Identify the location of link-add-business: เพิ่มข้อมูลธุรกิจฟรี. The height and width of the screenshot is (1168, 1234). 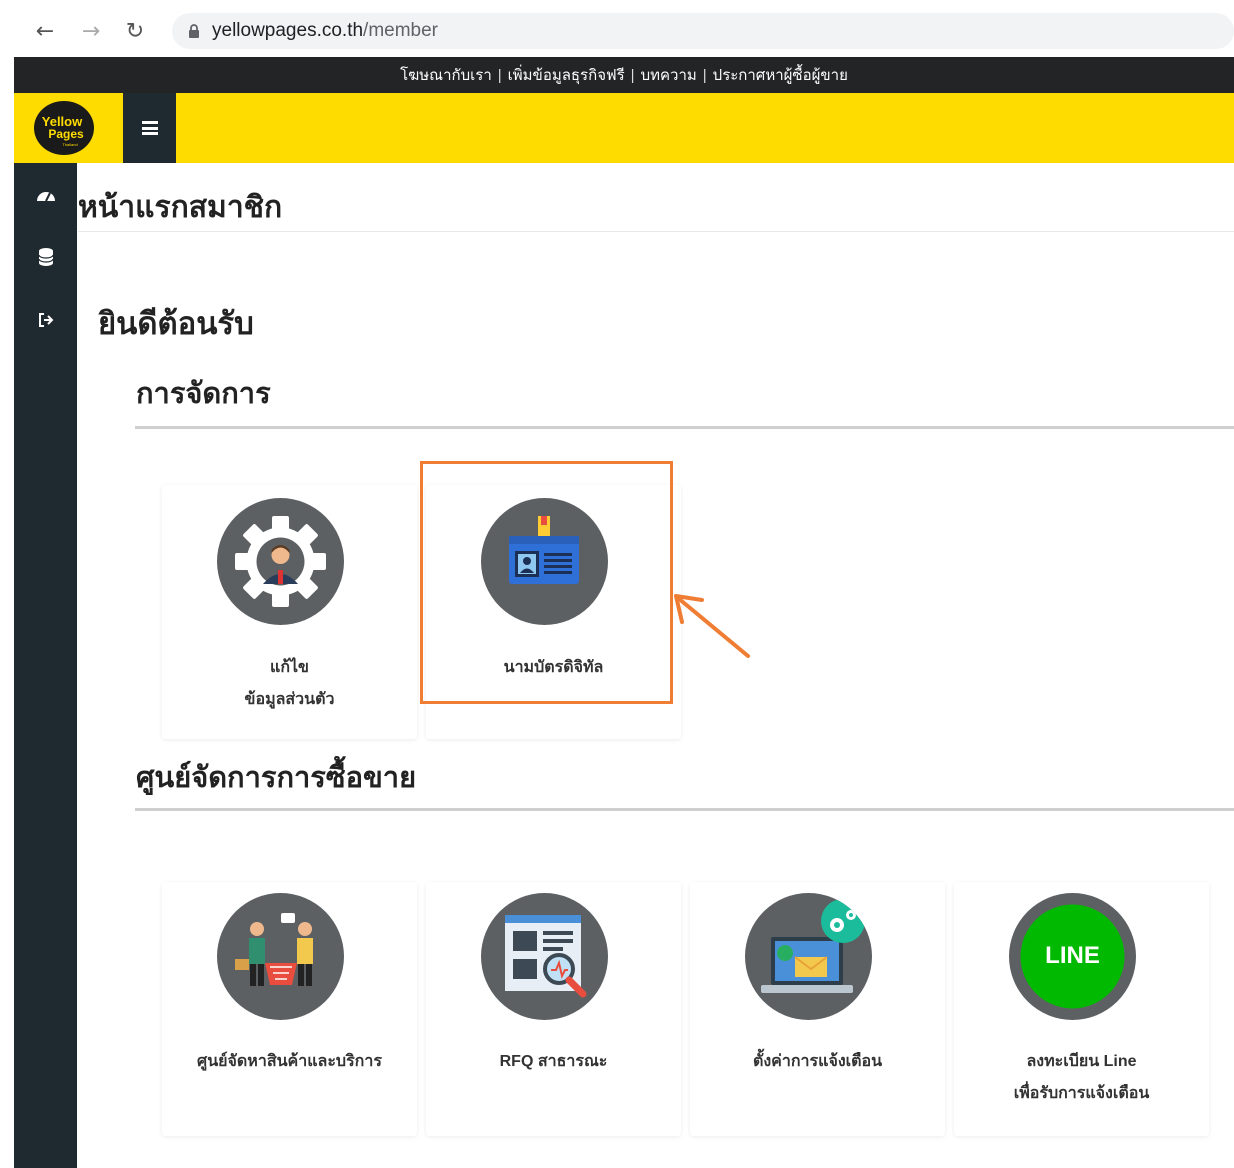
(566, 75).